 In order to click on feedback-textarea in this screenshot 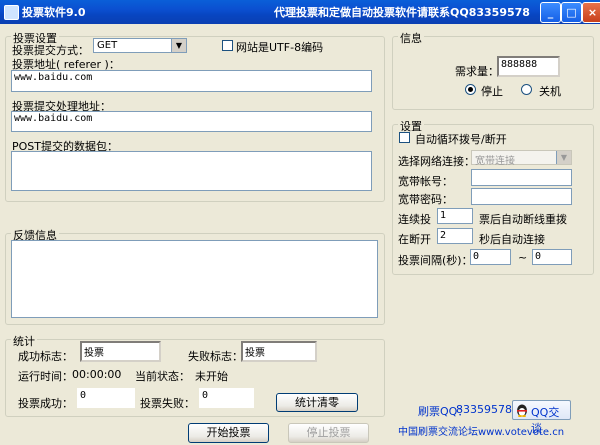, I will do `click(194, 279)`.